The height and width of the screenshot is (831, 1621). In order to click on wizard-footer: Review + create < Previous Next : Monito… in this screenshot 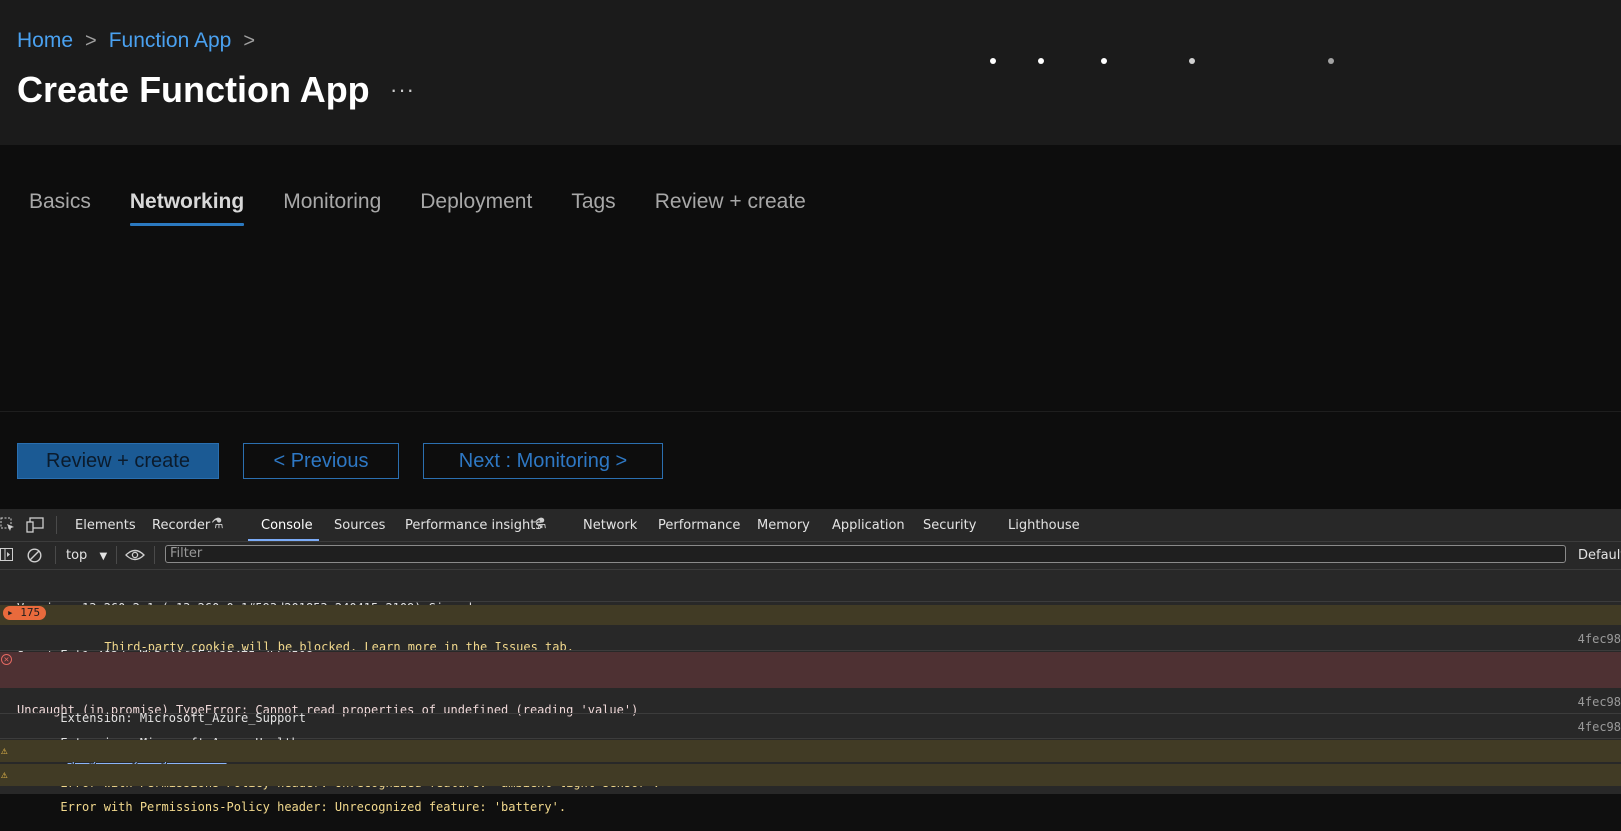, I will do `click(810, 460)`.